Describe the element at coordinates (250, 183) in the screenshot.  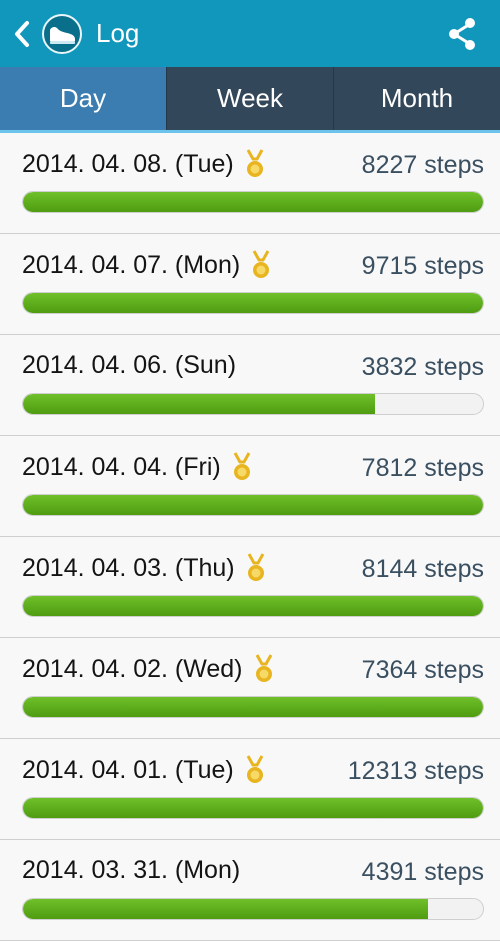
I see `list-item: 2014. 04. 08. (Tue) 8227 steps` at that location.